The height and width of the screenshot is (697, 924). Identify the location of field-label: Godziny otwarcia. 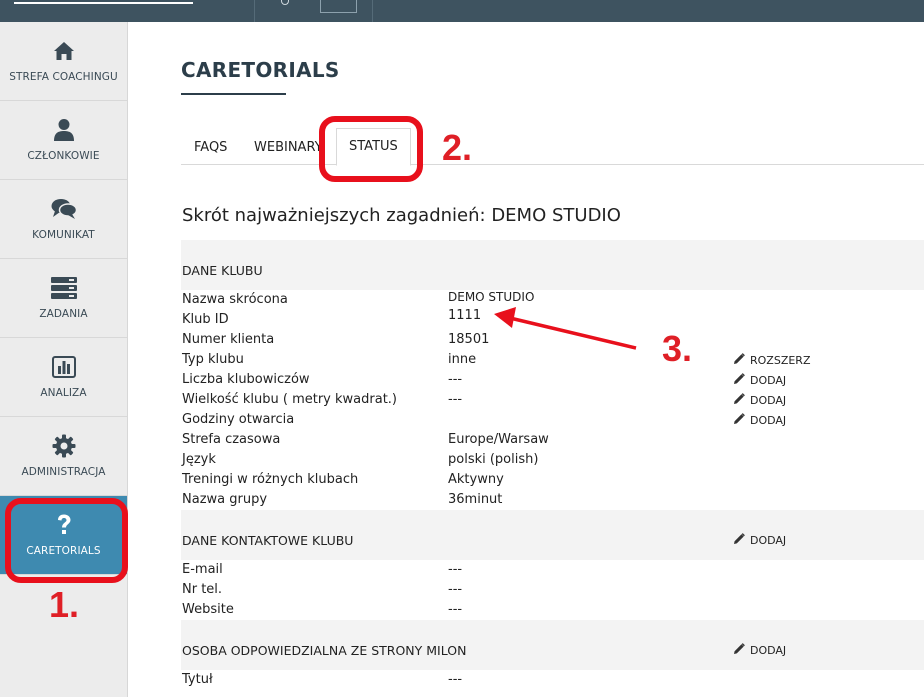
(238, 419).